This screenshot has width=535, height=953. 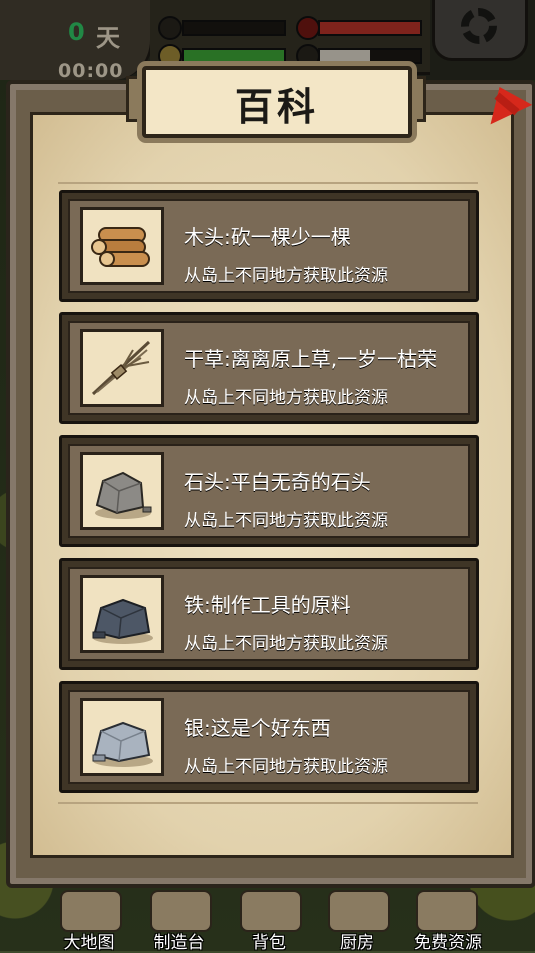 What do you see at coordinates (267, 605) in the screenshot?
I see `item-title: 铁:制作工具的原料` at bounding box center [267, 605].